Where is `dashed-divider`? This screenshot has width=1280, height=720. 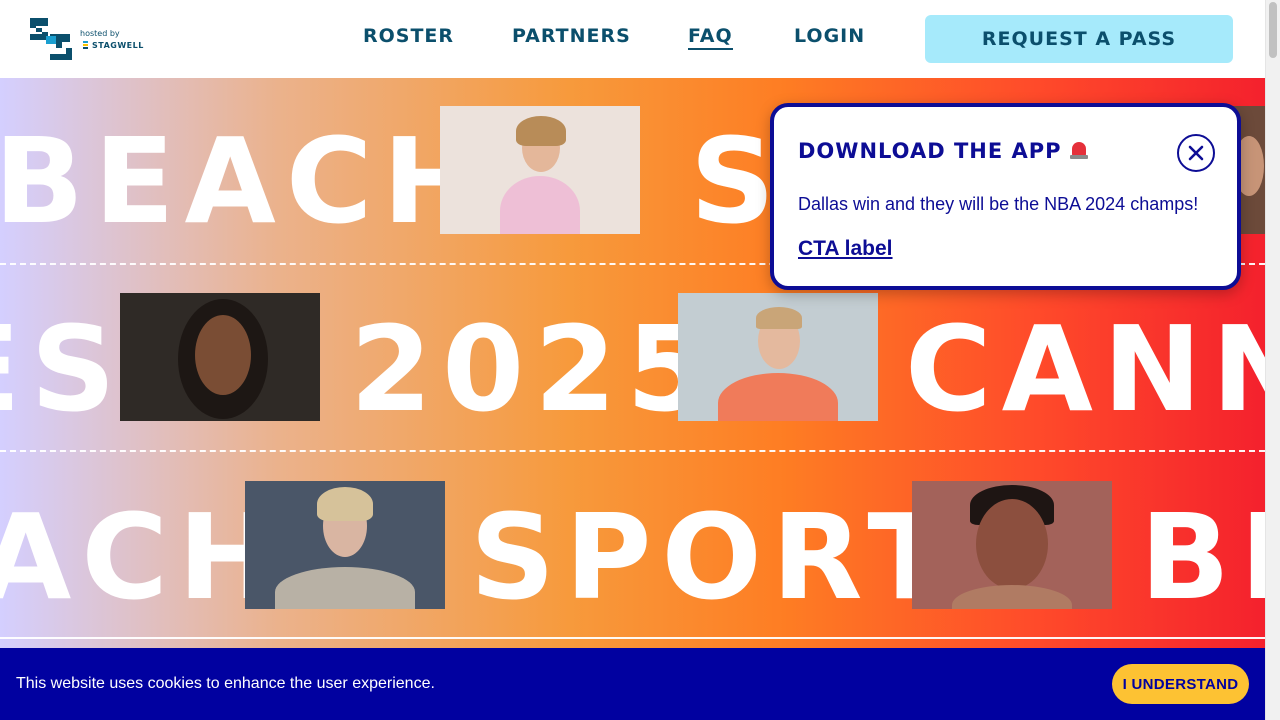
dashed-divider is located at coordinates (632, 451).